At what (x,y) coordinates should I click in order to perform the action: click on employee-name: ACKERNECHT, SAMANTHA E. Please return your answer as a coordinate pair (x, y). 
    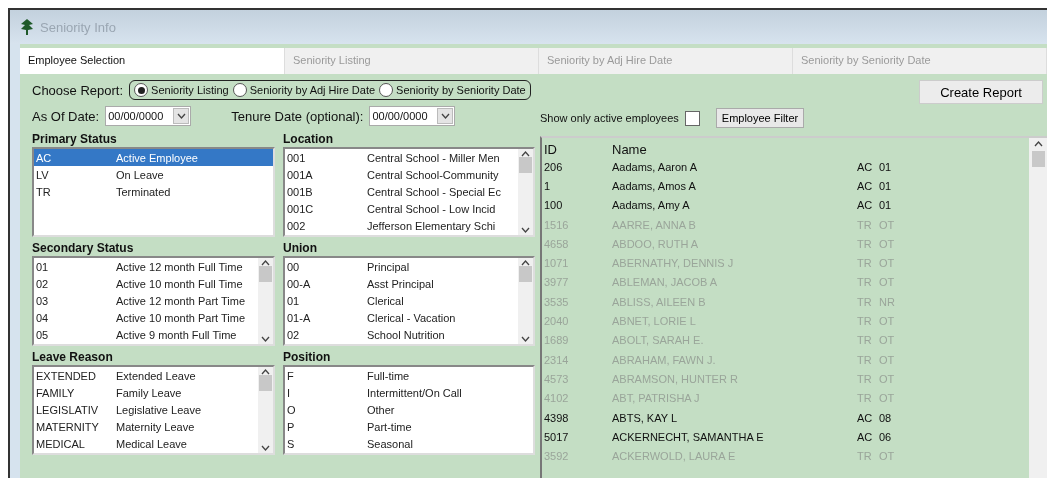
    Looking at the image, I should click on (734, 436).